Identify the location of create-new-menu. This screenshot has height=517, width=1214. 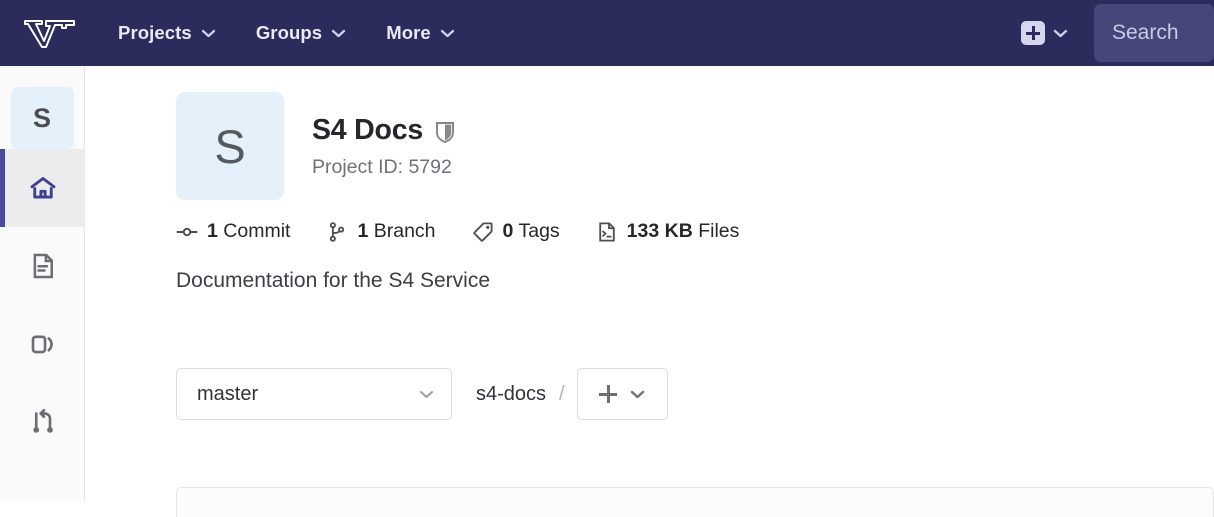
(1044, 33).